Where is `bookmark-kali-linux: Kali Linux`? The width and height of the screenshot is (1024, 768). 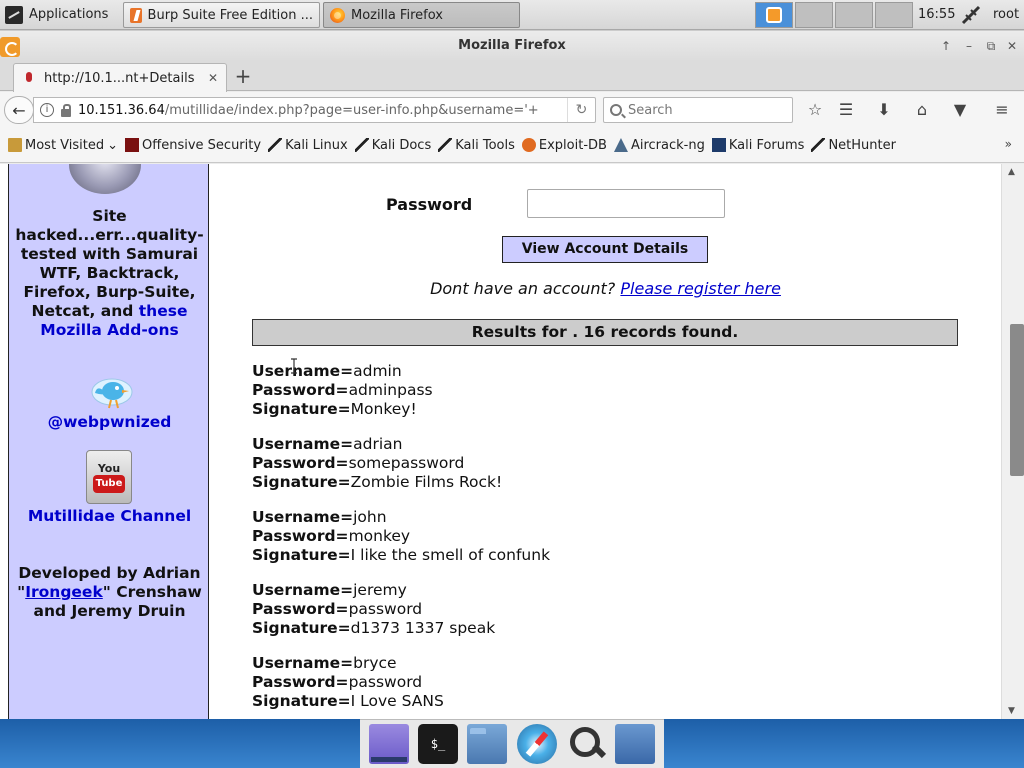
bookmark-kali-linux: Kali Linux is located at coordinates (308, 145).